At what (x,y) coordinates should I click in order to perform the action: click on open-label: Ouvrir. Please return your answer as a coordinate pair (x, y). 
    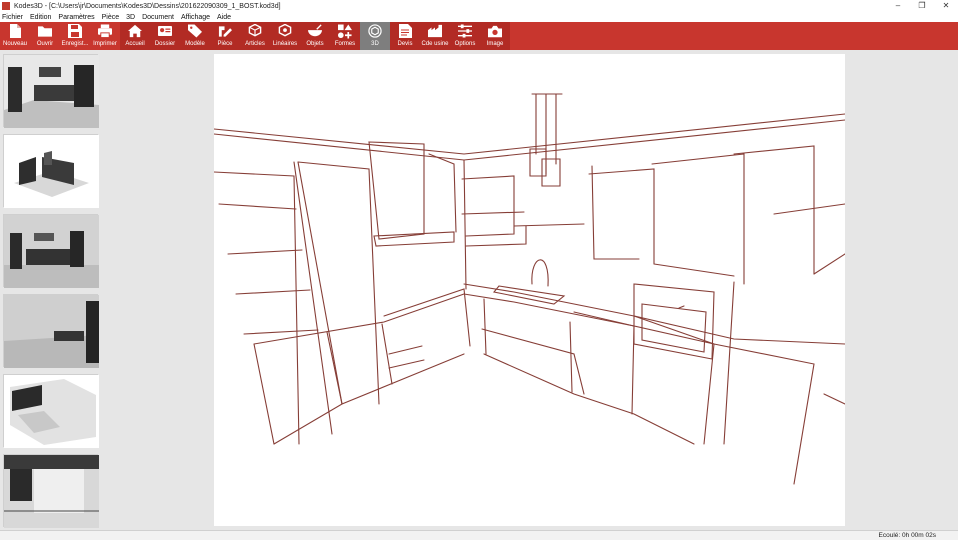
    Looking at the image, I should click on (45, 44).